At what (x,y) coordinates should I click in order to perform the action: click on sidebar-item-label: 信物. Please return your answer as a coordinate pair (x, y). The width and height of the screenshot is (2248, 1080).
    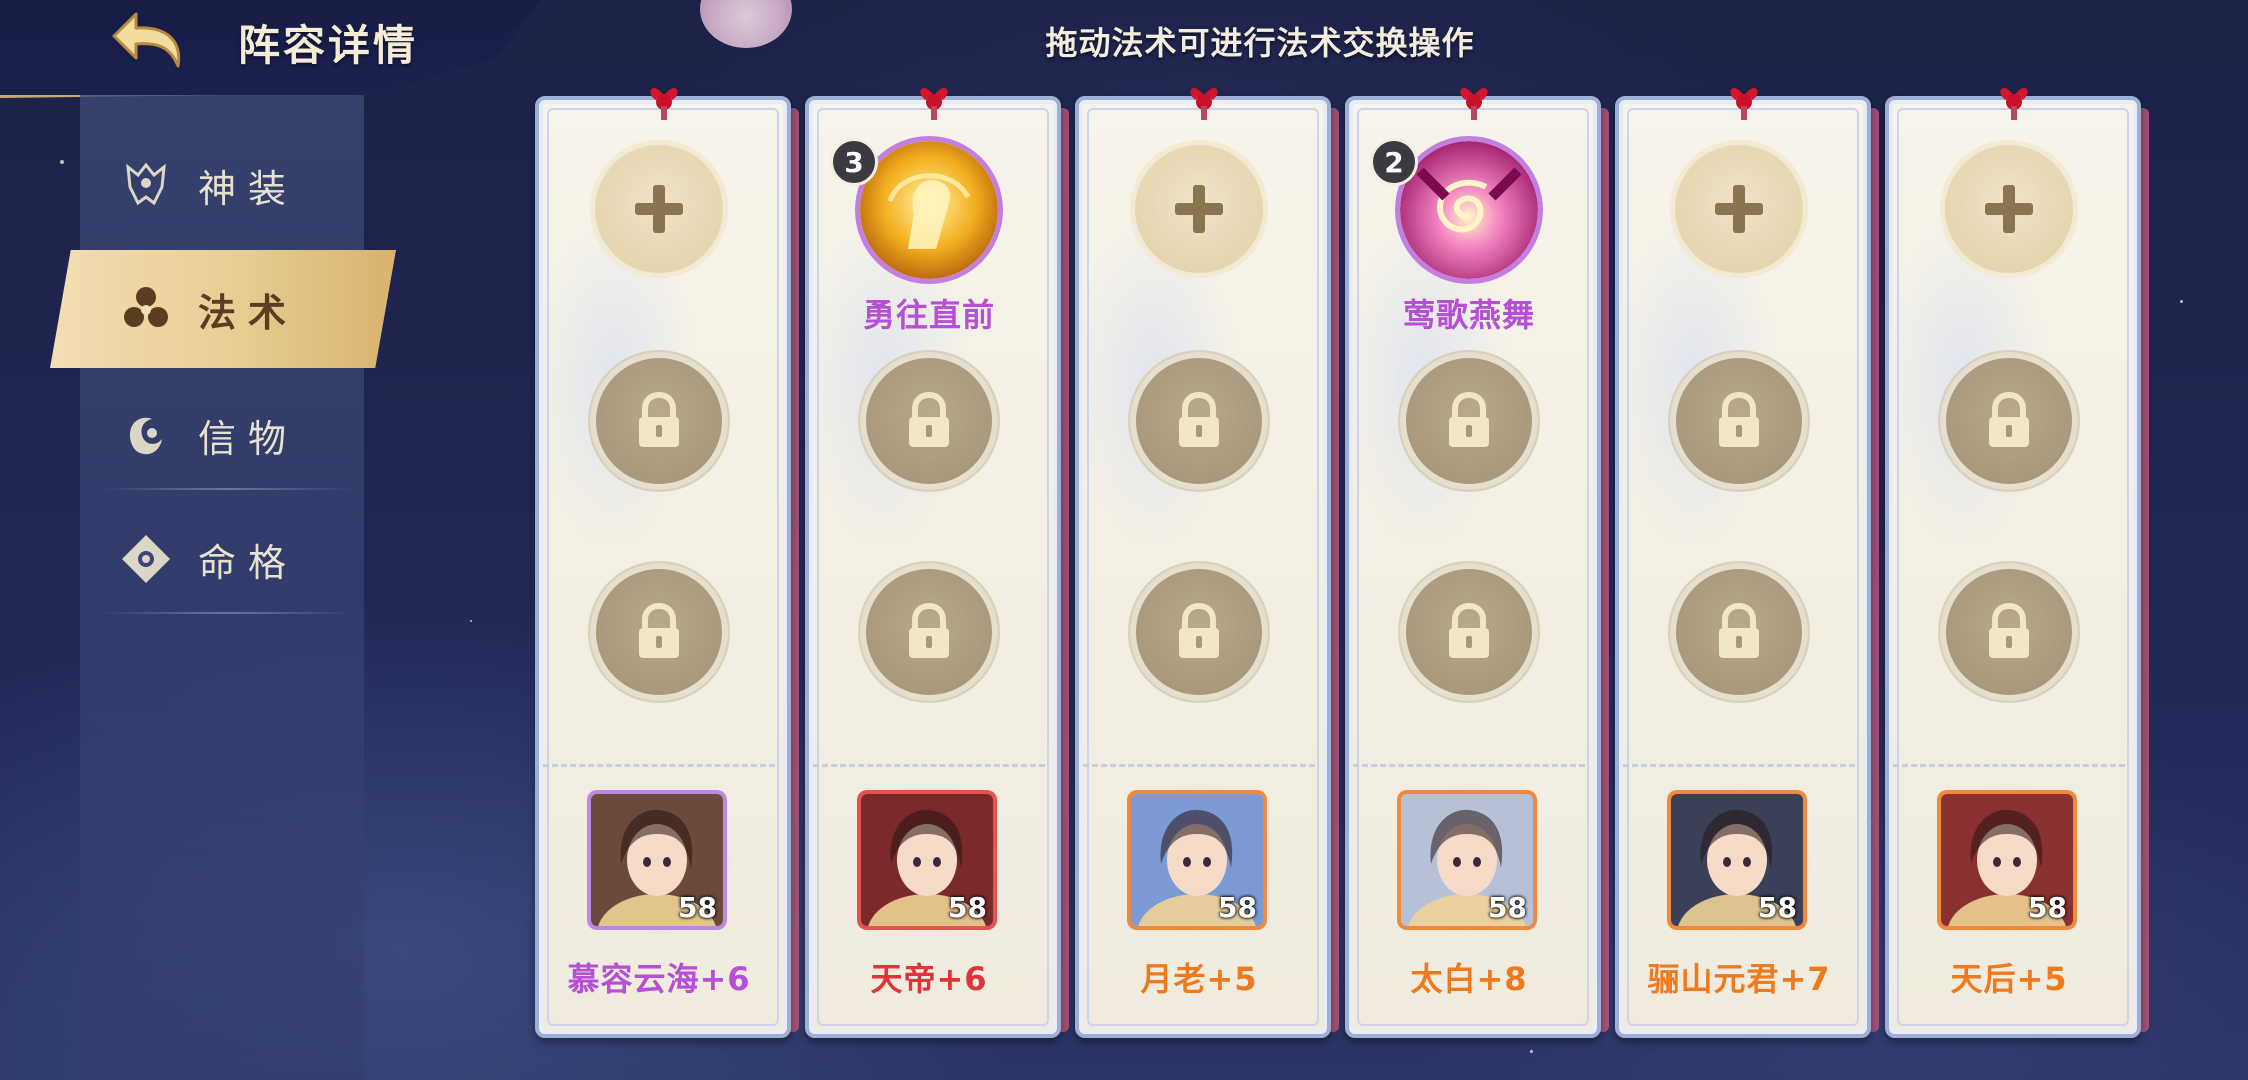
    Looking at the image, I should click on (248, 438).